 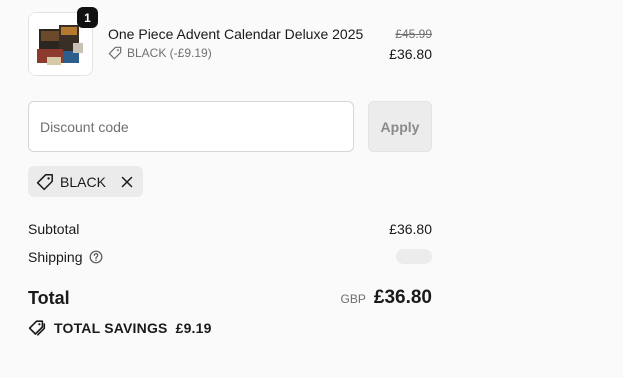 I want to click on total-row: Total GBP £36.80, so click(x=230, y=298).